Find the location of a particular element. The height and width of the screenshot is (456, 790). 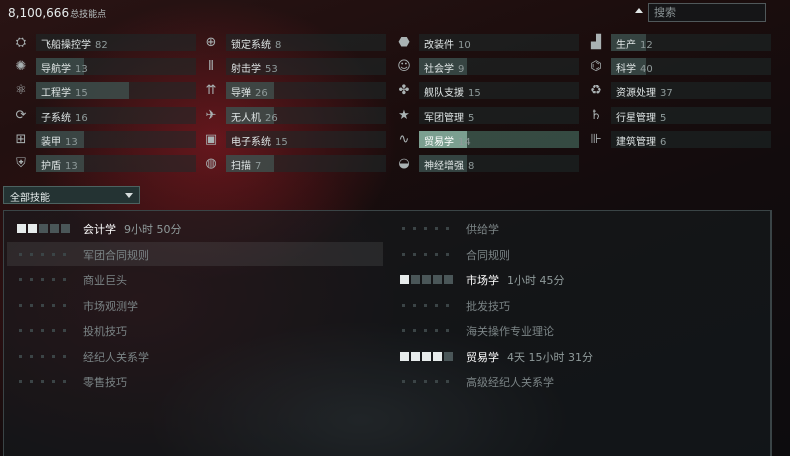

category-progress-bar: 导航学 13 is located at coordinates (116, 66).